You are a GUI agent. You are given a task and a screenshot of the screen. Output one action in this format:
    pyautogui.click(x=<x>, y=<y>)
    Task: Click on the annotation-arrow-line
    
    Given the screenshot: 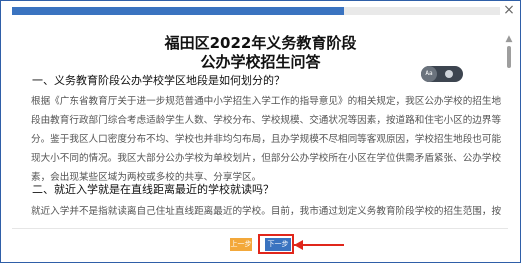 What is the action you would take?
    pyautogui.click(x=319, y=245)
    